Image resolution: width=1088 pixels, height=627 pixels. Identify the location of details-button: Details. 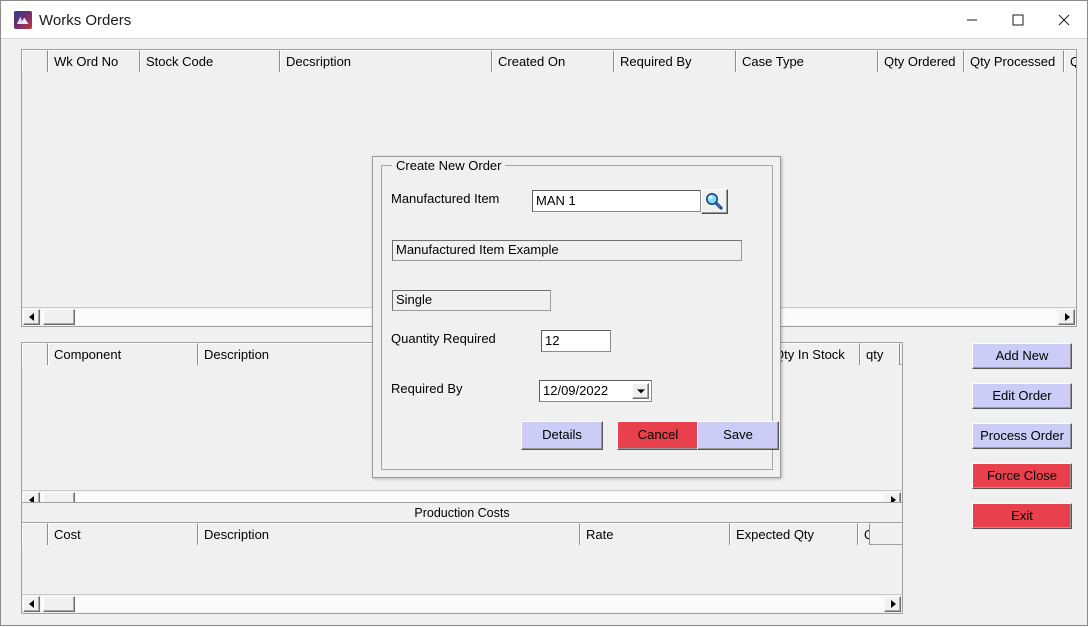
(562, 435).